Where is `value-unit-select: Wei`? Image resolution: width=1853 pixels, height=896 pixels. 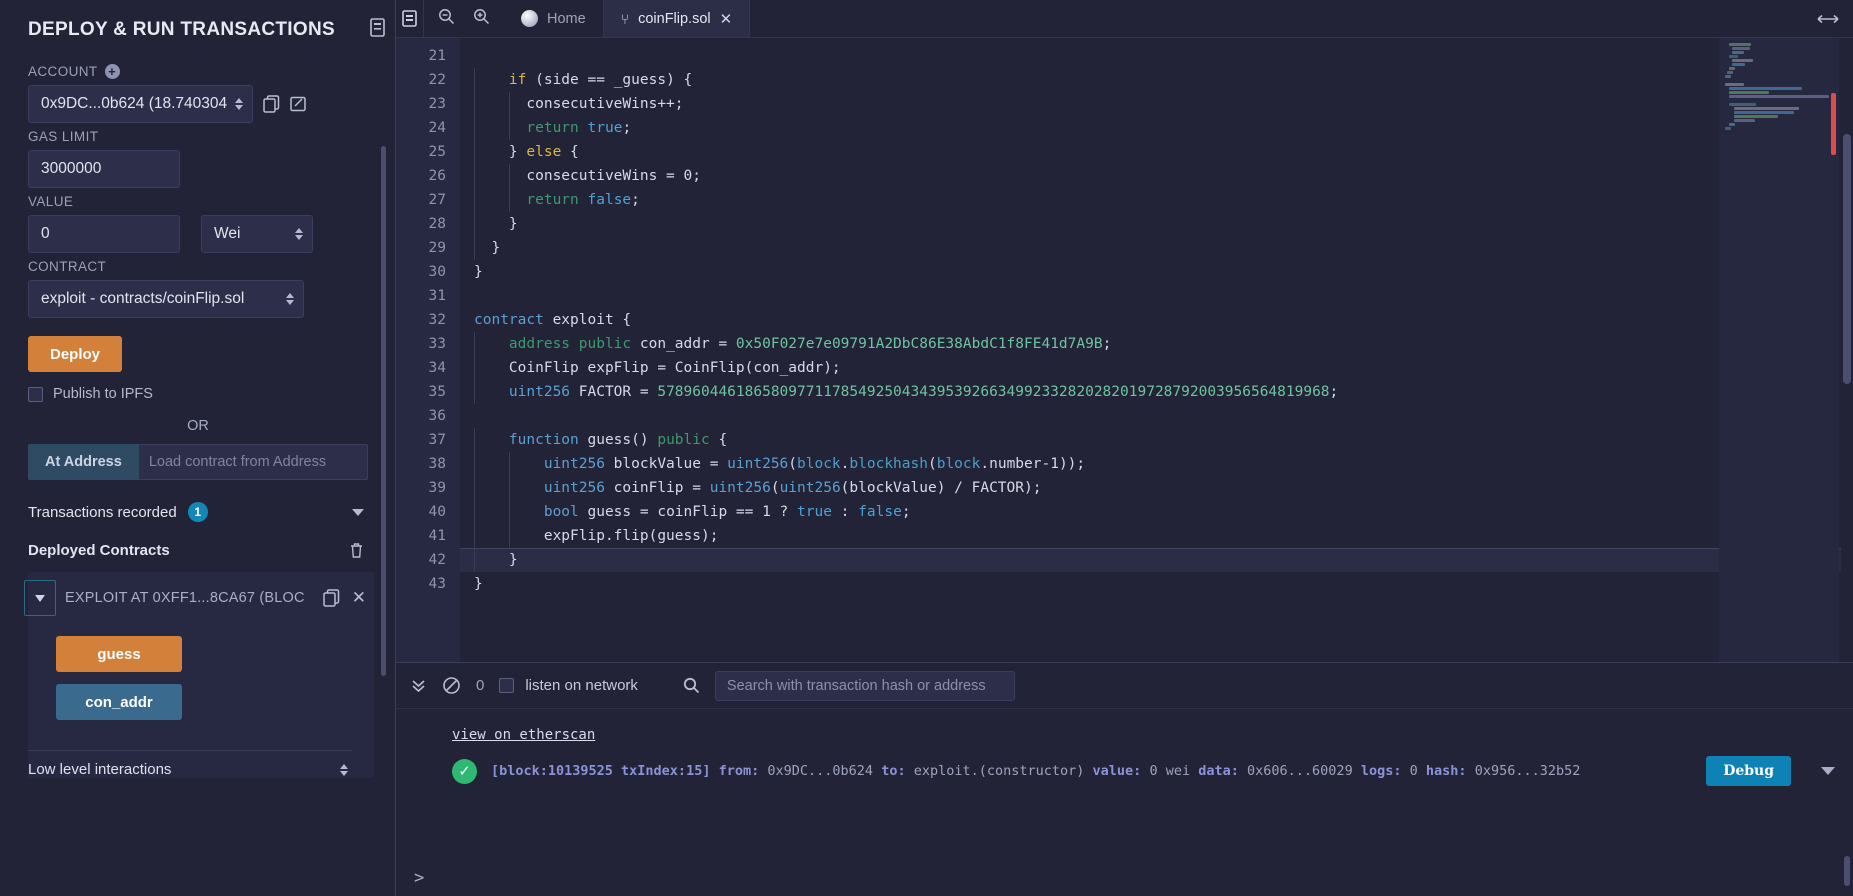
value-unit-select: Wei is located at coordinates (257, 234).